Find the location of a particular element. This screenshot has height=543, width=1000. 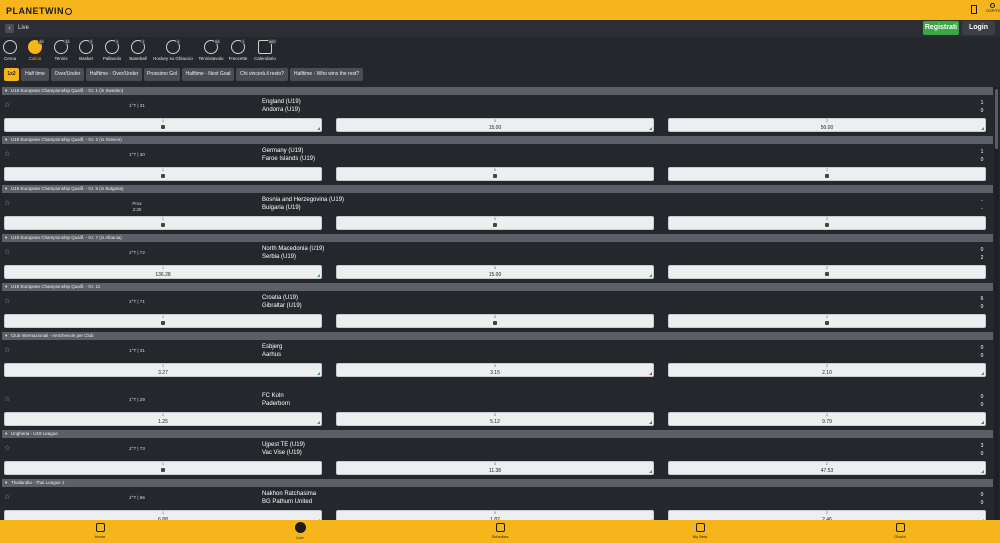

odds-button-2: 2 50.00 is located at coordinates (827, 125).